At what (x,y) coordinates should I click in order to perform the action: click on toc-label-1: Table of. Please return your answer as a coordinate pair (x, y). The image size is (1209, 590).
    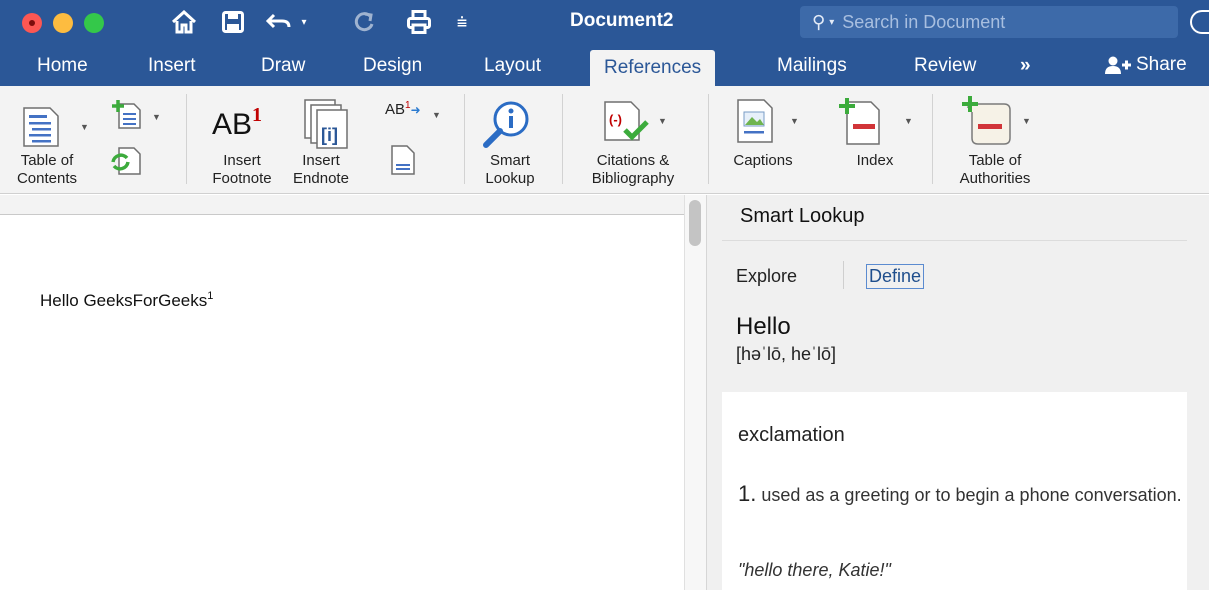
    Looking at the image, I should click on (47, 160).